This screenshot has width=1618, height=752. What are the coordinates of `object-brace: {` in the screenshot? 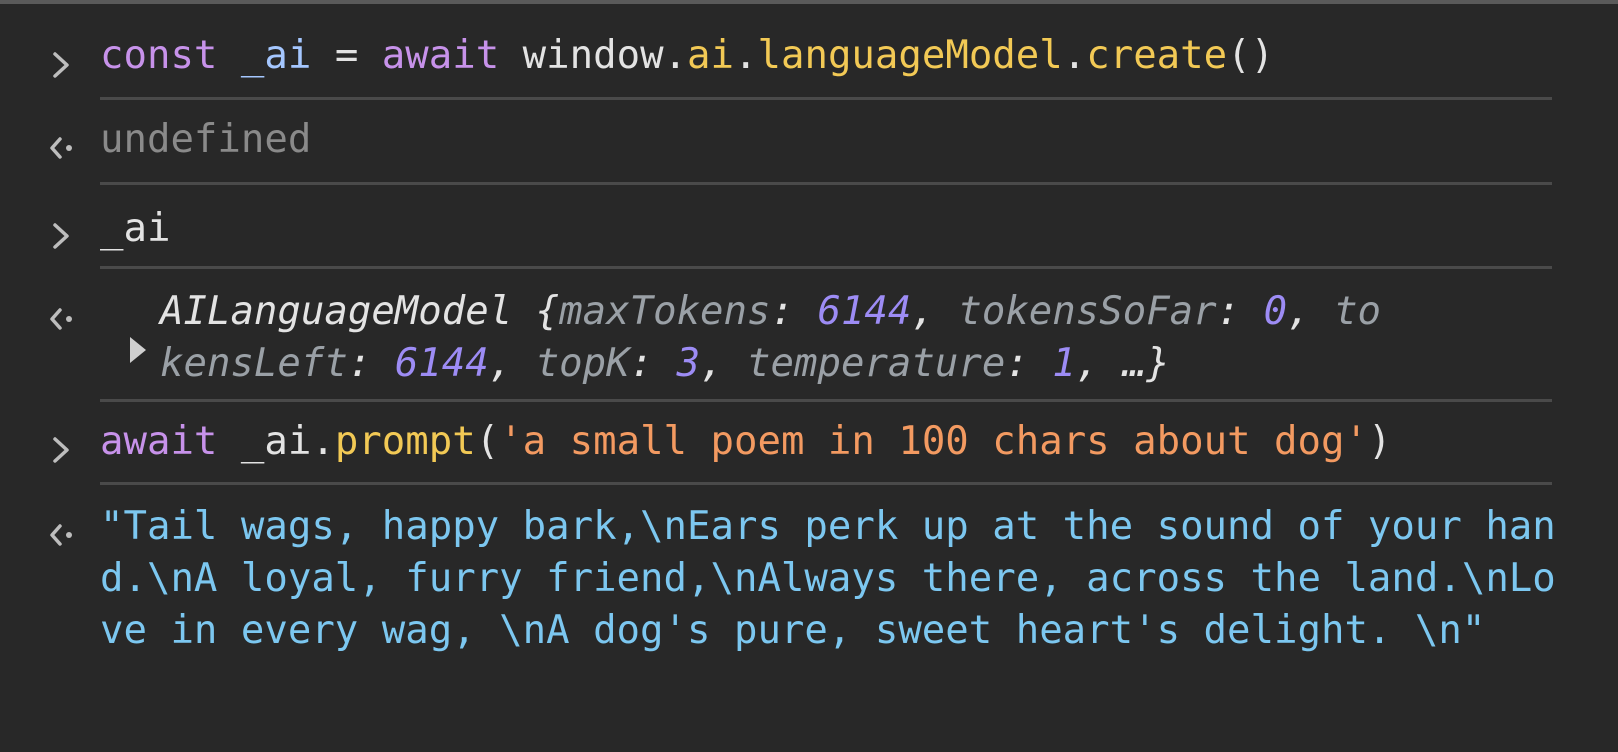 It's located at (536, 311).